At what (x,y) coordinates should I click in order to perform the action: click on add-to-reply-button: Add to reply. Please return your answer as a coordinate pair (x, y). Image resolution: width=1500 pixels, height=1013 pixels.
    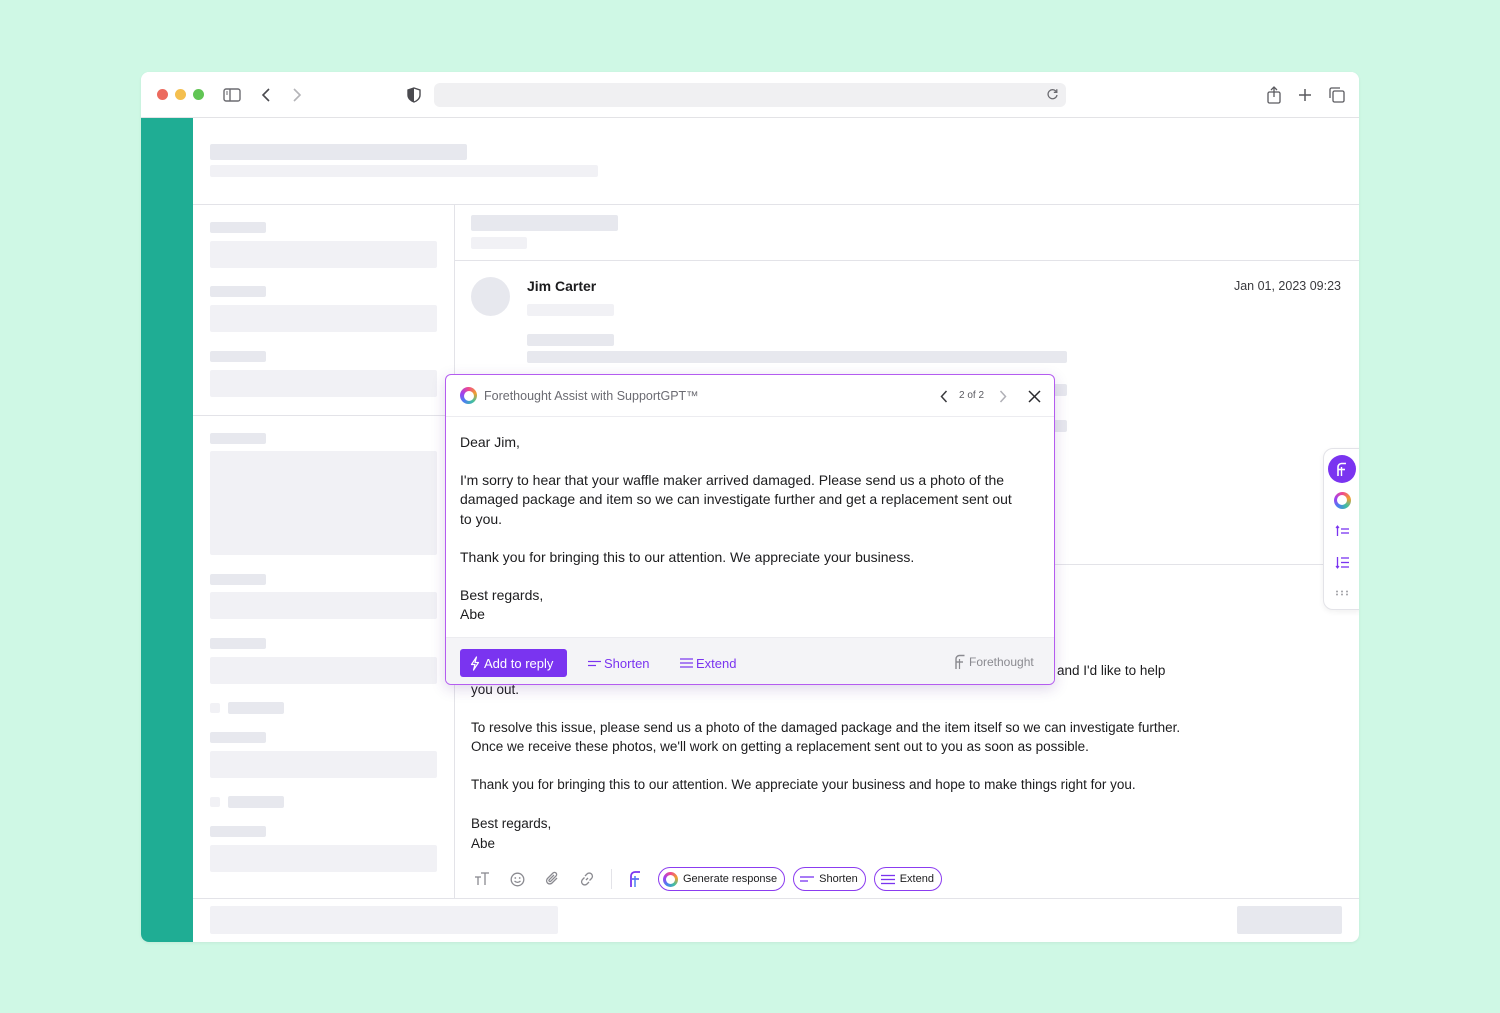
    Looking at the image, I should click on (514, 663).